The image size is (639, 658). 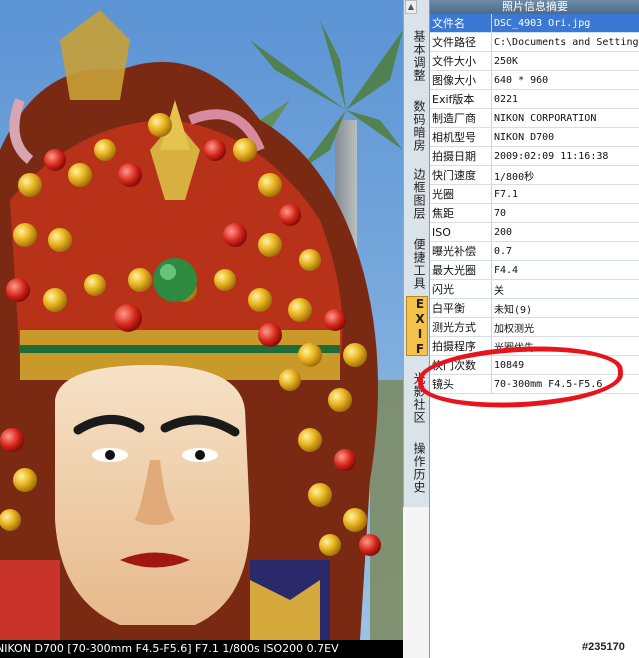 What do you see at coordinates (565, 327) in the screenshot?
I see `exif-value: 加权测光` at bounding box center [565, 327].